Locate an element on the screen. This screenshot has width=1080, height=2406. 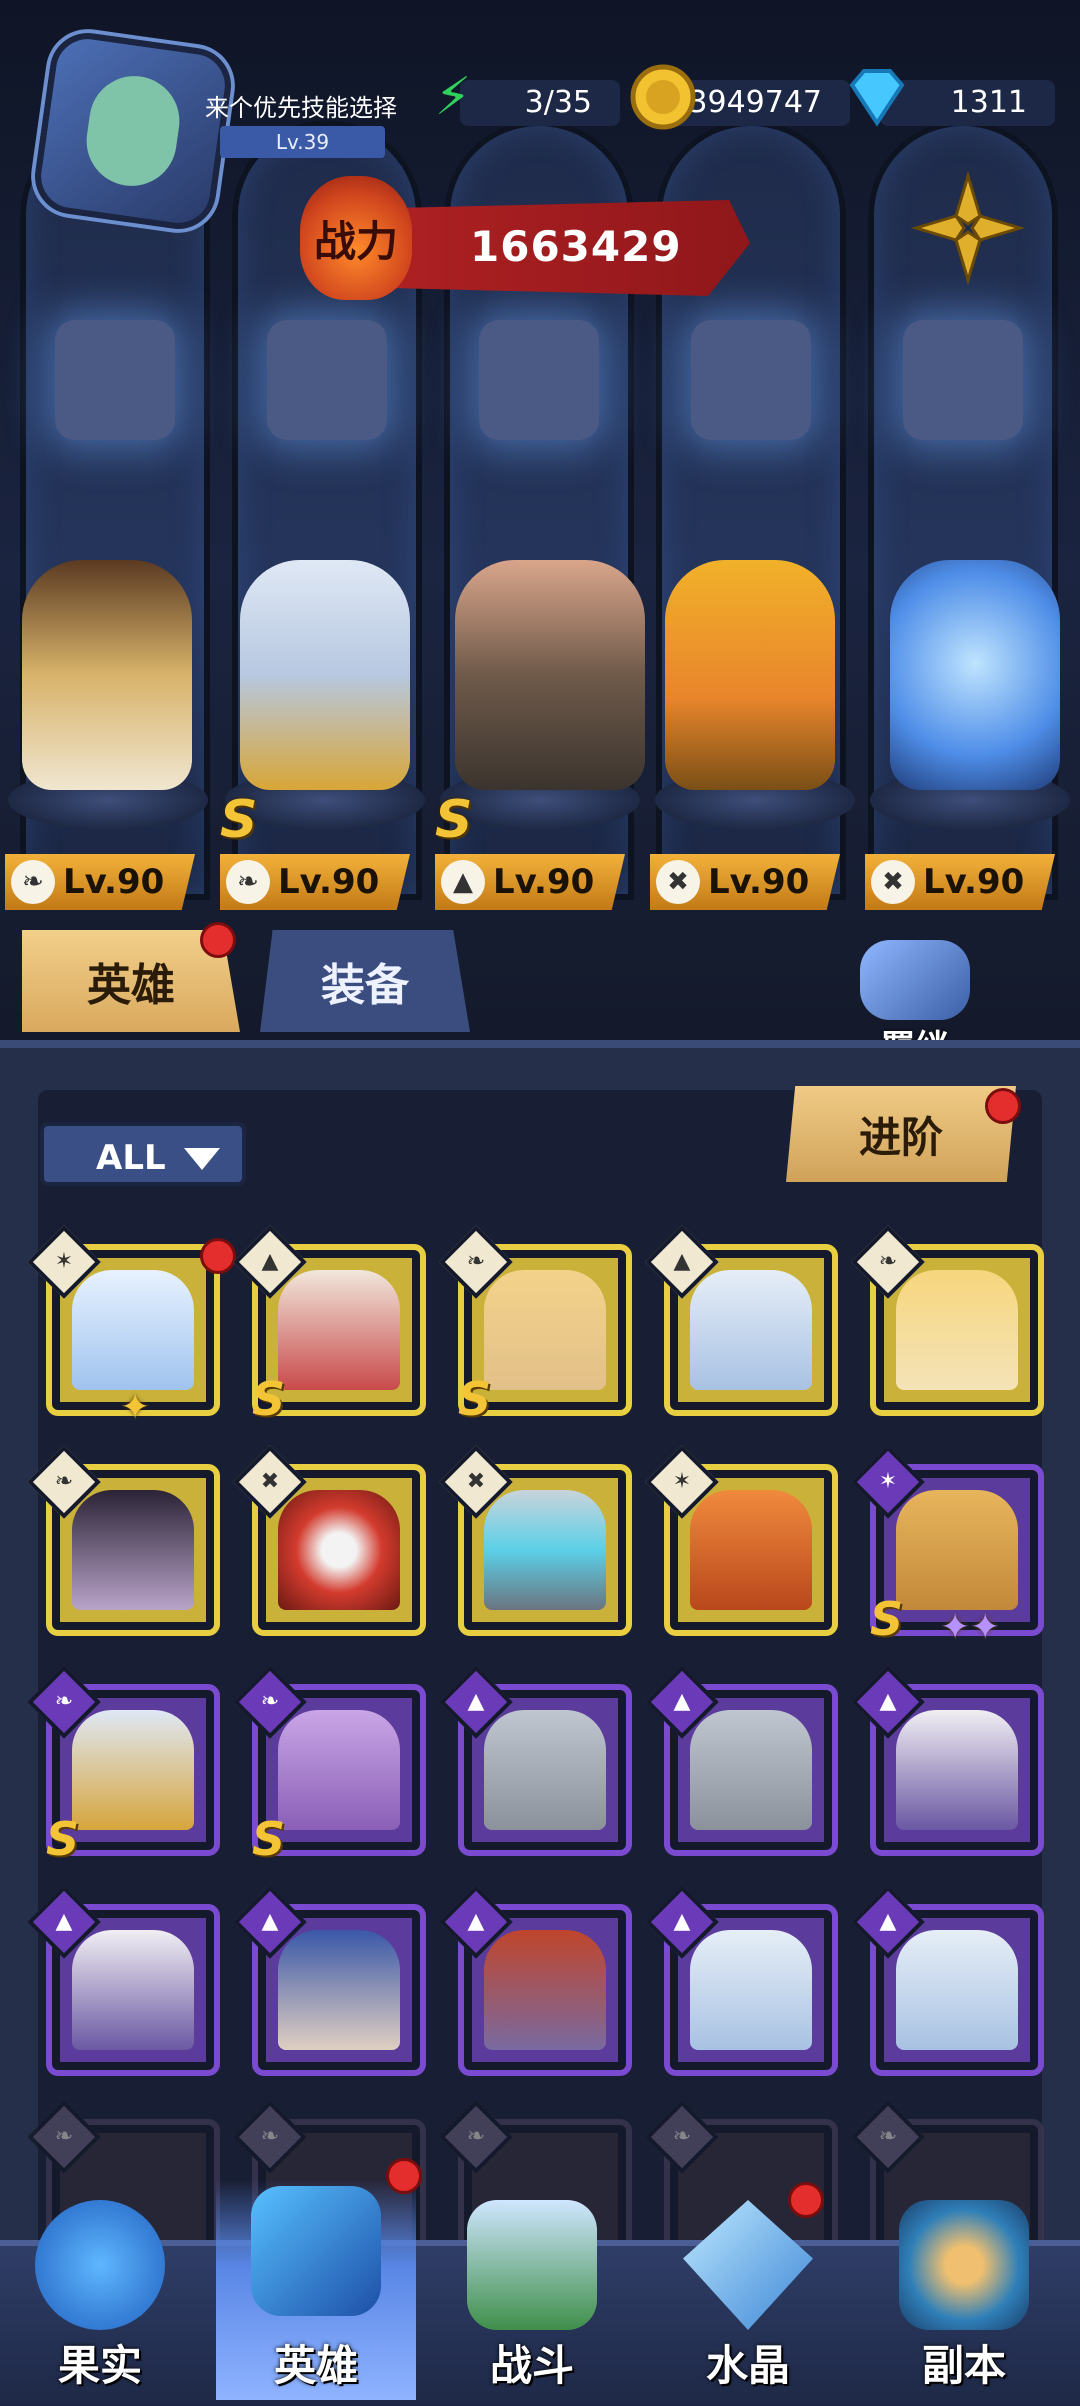
advance-button: 进阶 is located at coordinates (901, 1134).